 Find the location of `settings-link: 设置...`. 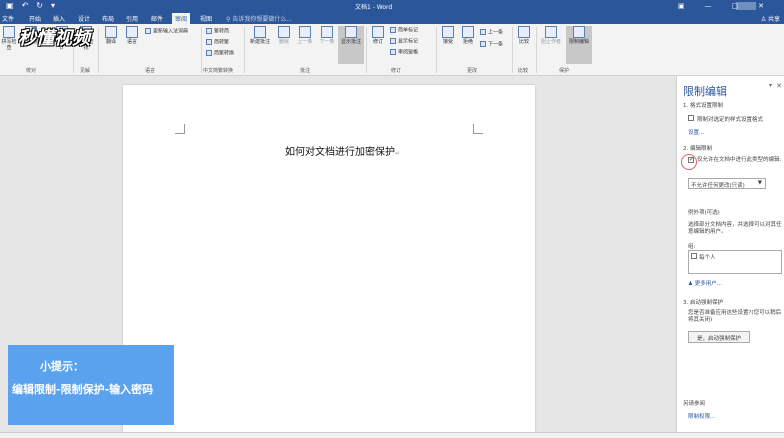

settings-link: 设置... is located at coordinates (696, 132).